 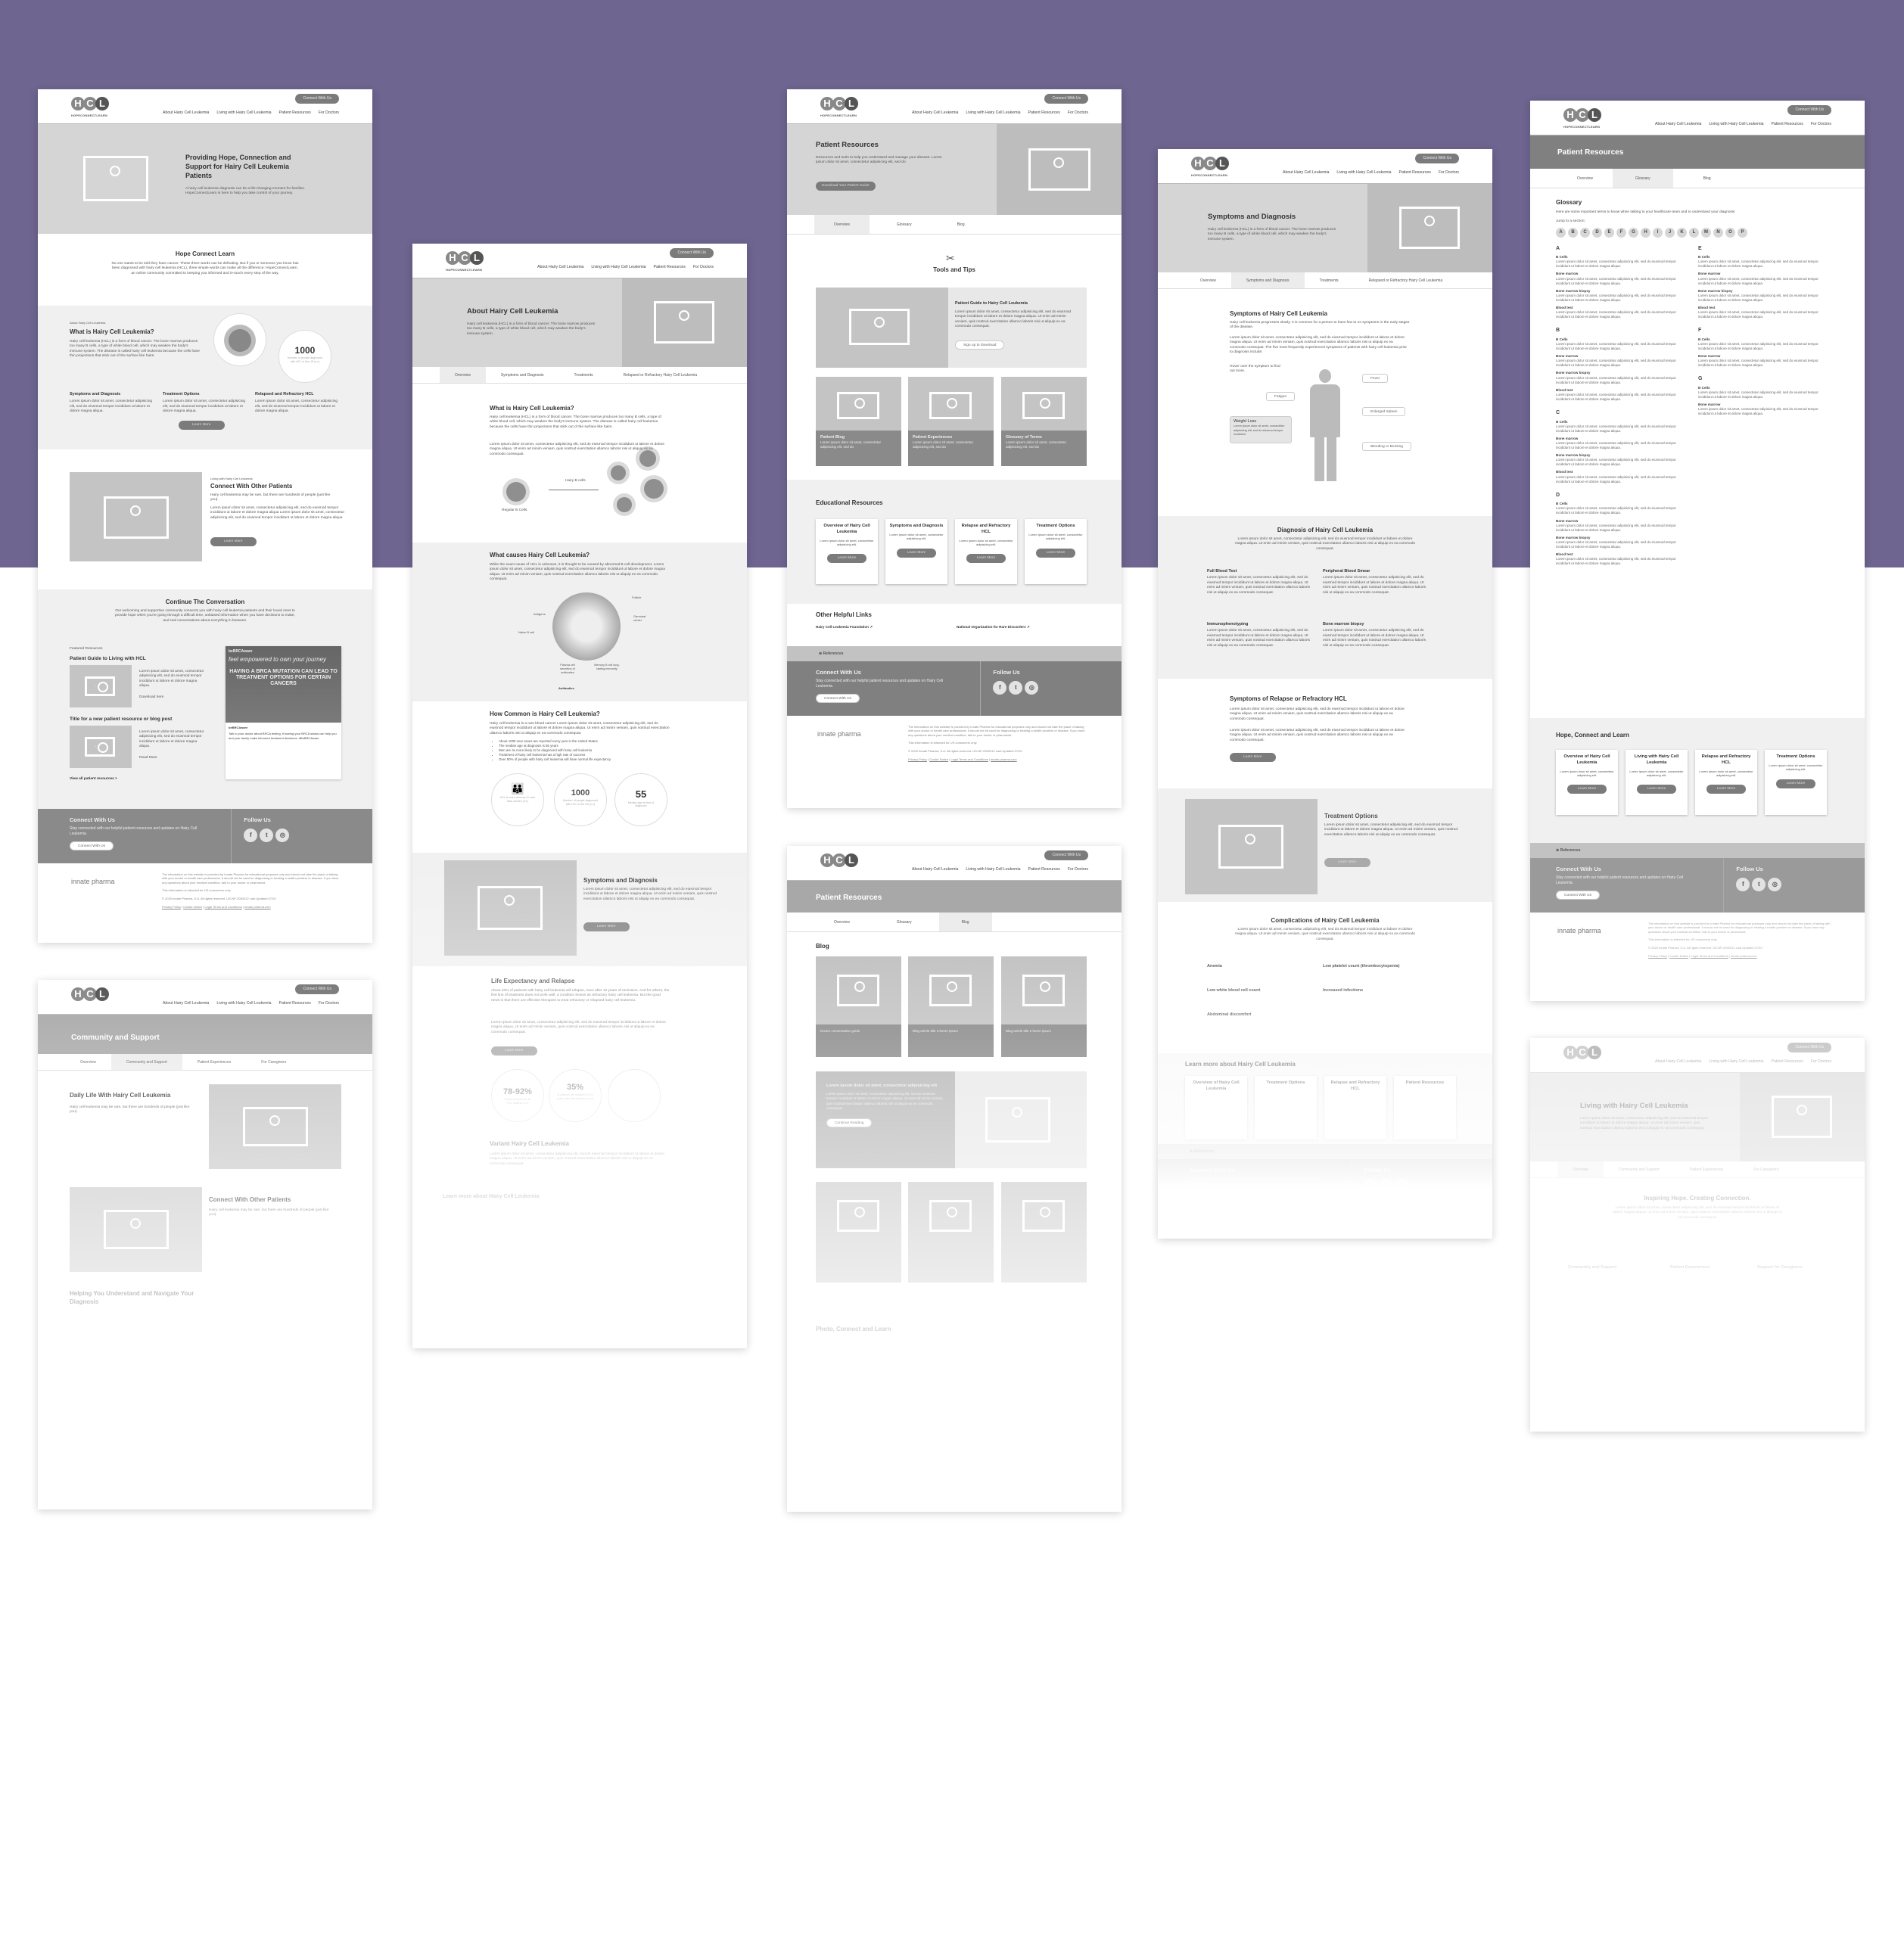 What do you see at coordinates (1561, 232) in the screenshot?
I see `letter-a-button: A` at bounding box center [1561, 232].